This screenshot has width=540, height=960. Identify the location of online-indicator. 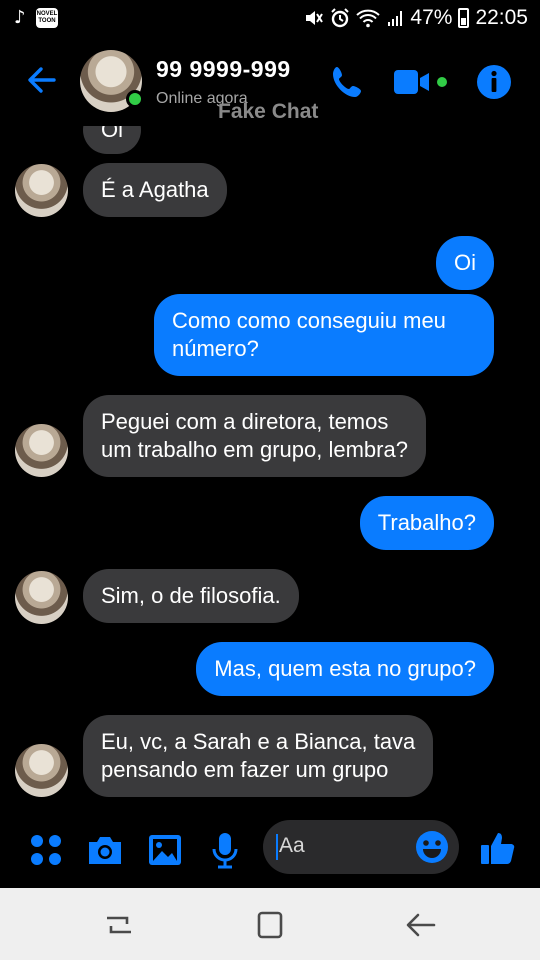
(135, 99).